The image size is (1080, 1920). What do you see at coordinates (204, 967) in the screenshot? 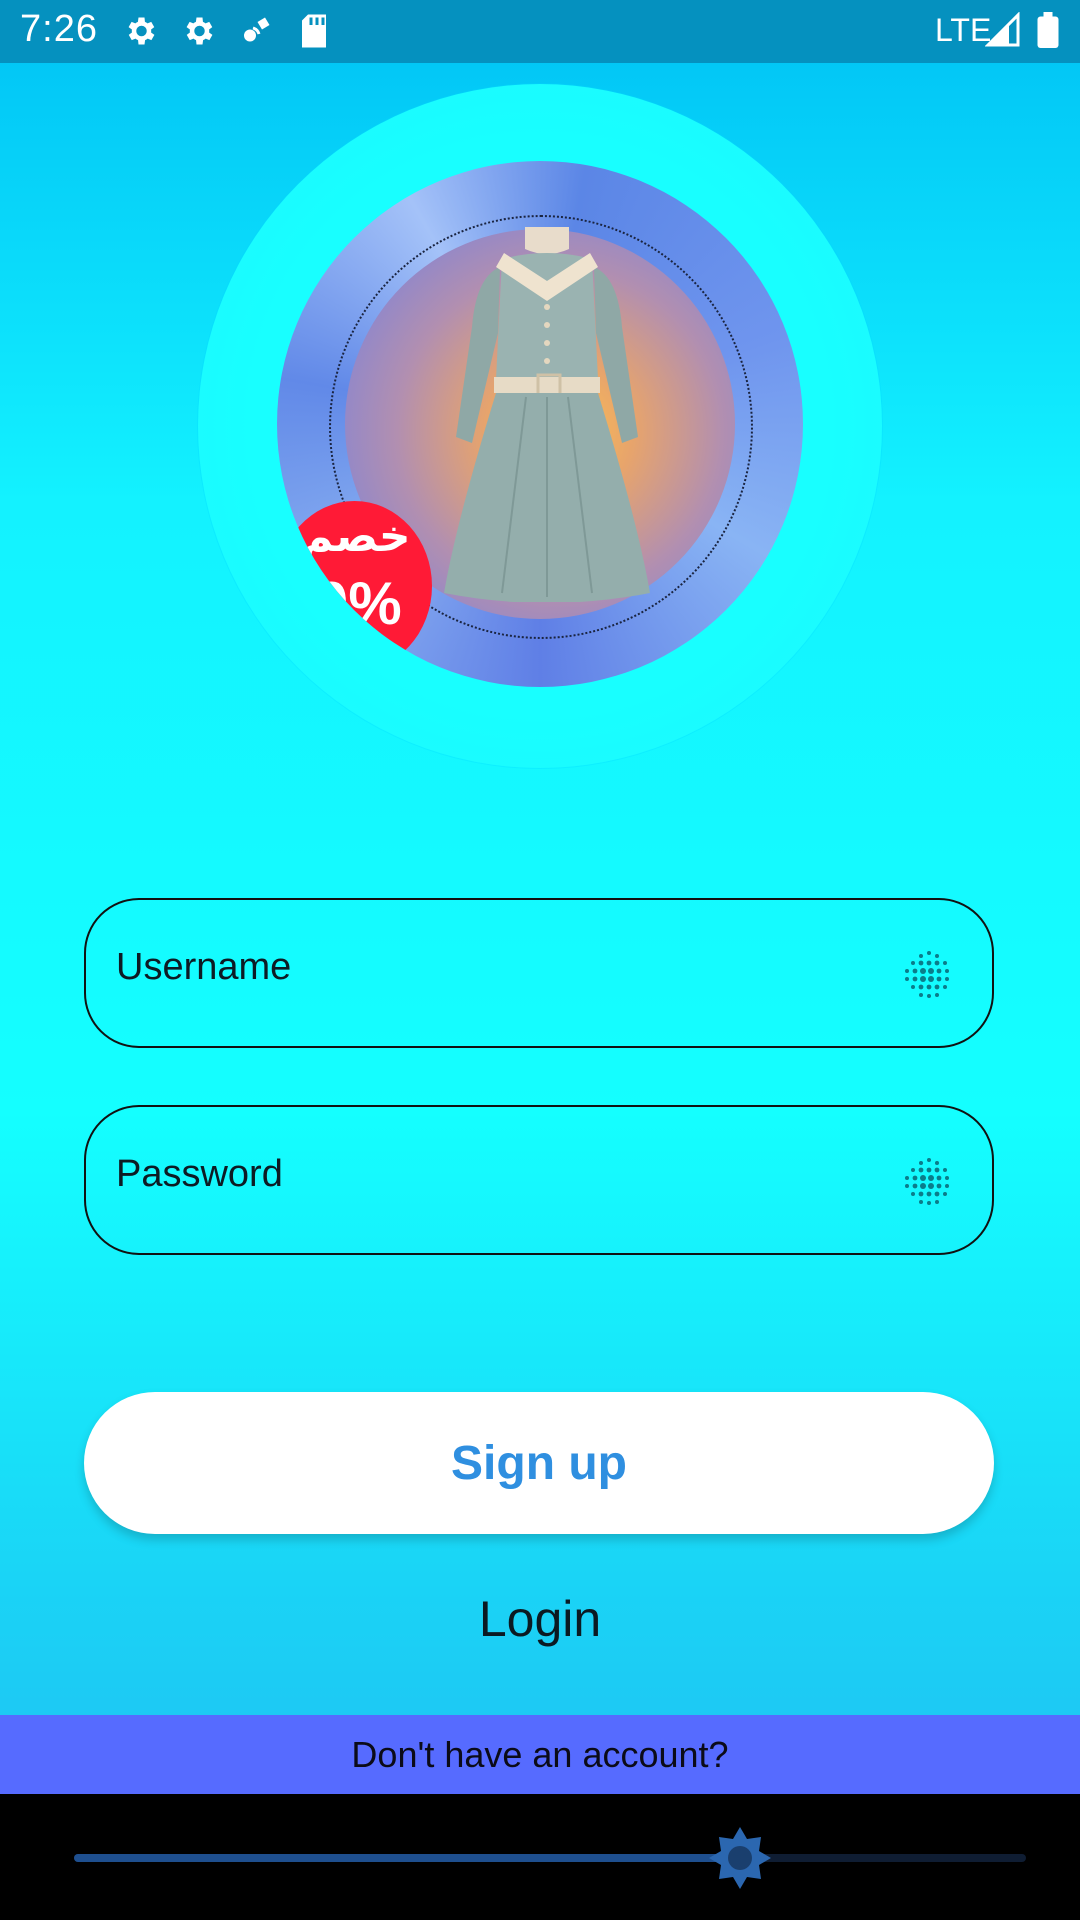
I see `username-label: Username` at bounding box center [204, 967].